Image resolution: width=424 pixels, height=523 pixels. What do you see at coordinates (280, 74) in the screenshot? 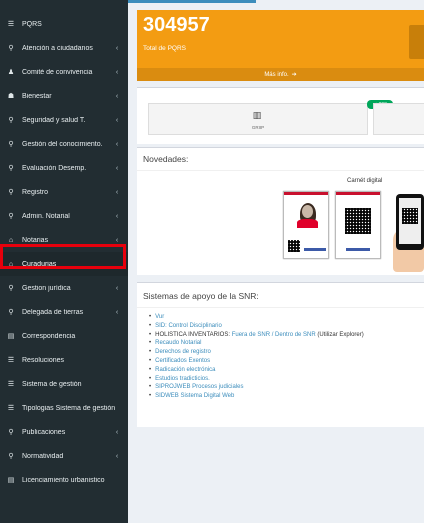
I see `more-info-link: Más info. ➔` at bounding box center [280, 74].